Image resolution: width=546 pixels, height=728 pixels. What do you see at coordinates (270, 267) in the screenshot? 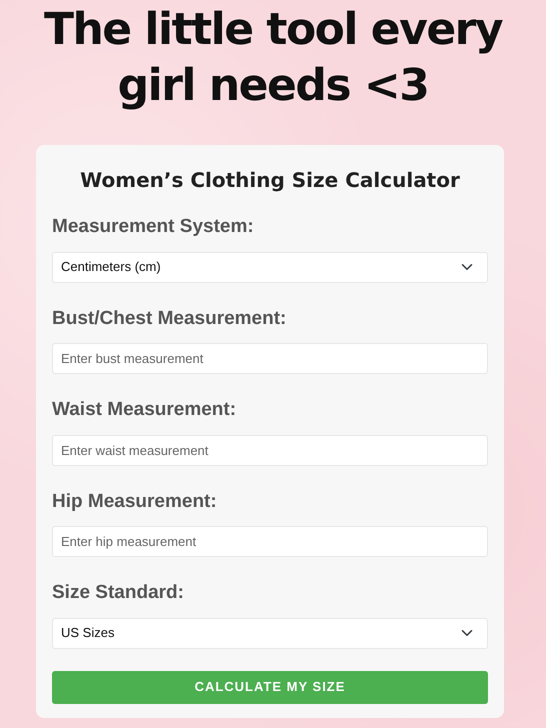
I see `select-field: Centimeters (cm)` at bounding box center [270, 267].